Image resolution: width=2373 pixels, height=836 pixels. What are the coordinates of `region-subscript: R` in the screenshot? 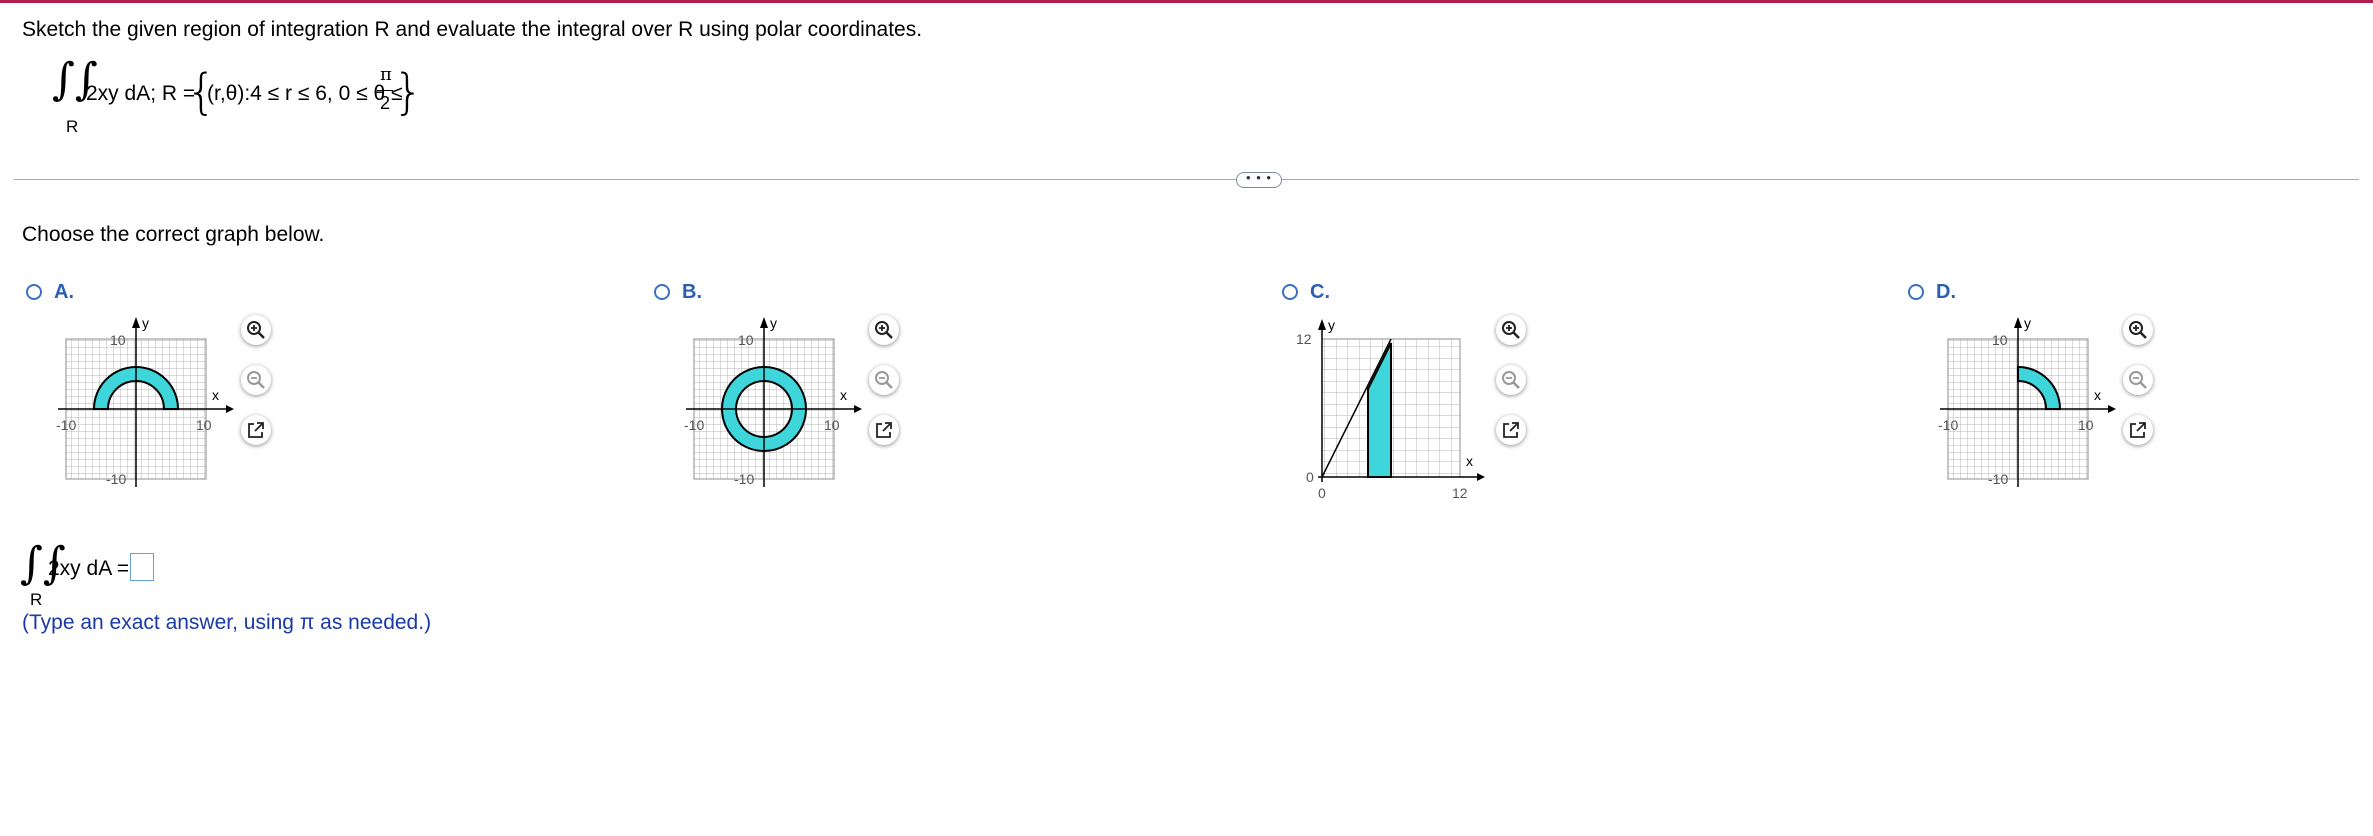 It's located at (72, 126).